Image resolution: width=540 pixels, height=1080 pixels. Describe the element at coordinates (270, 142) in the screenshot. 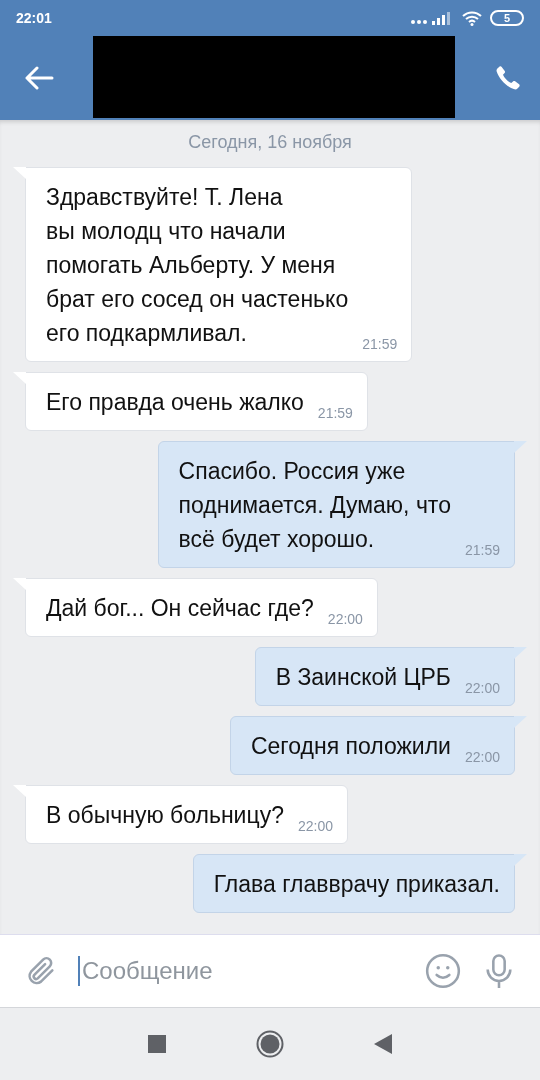

I see `date-divider: Сегодня, 16 ноября` at that location.